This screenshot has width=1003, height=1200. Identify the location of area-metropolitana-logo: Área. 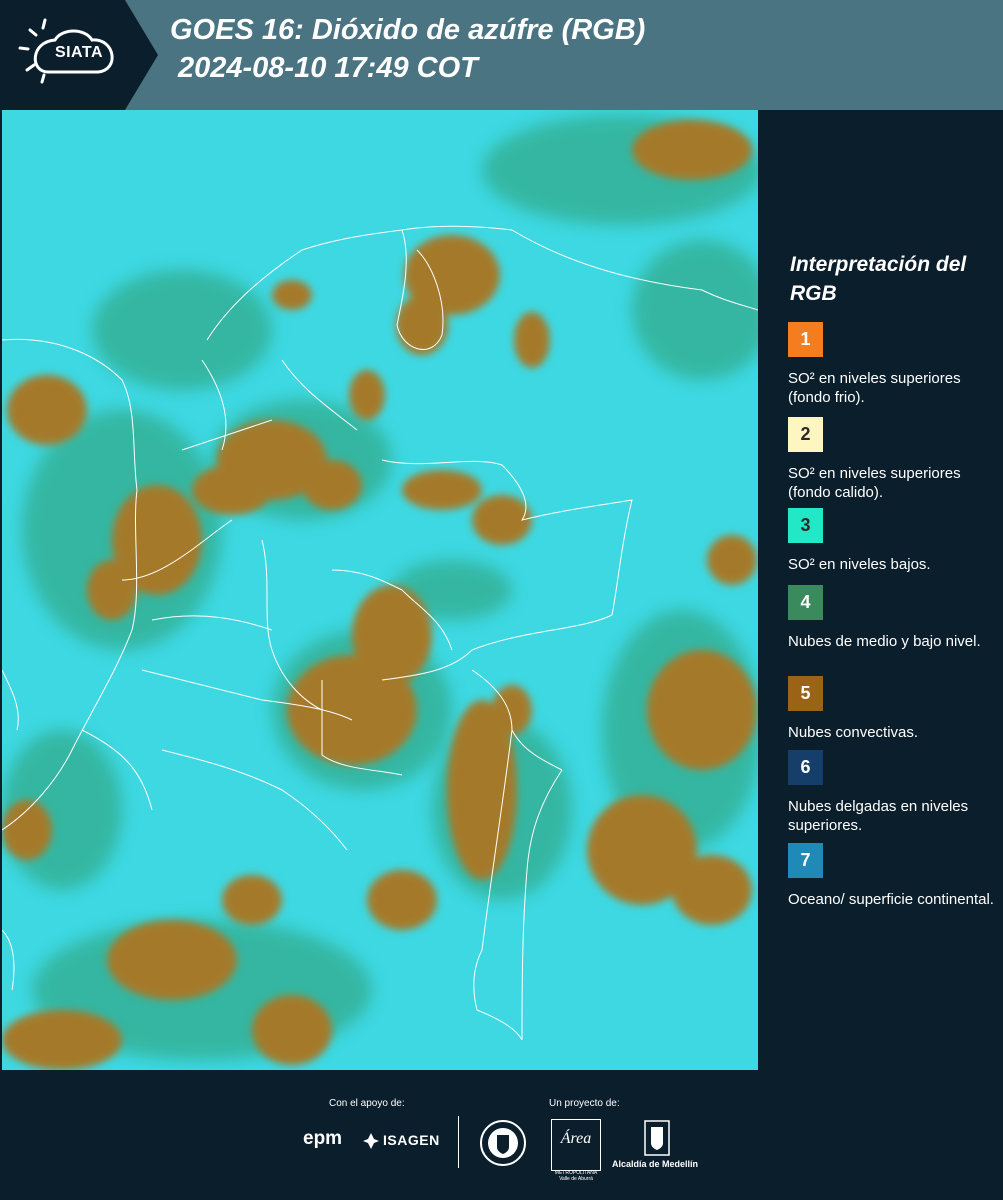
(576, 1145).